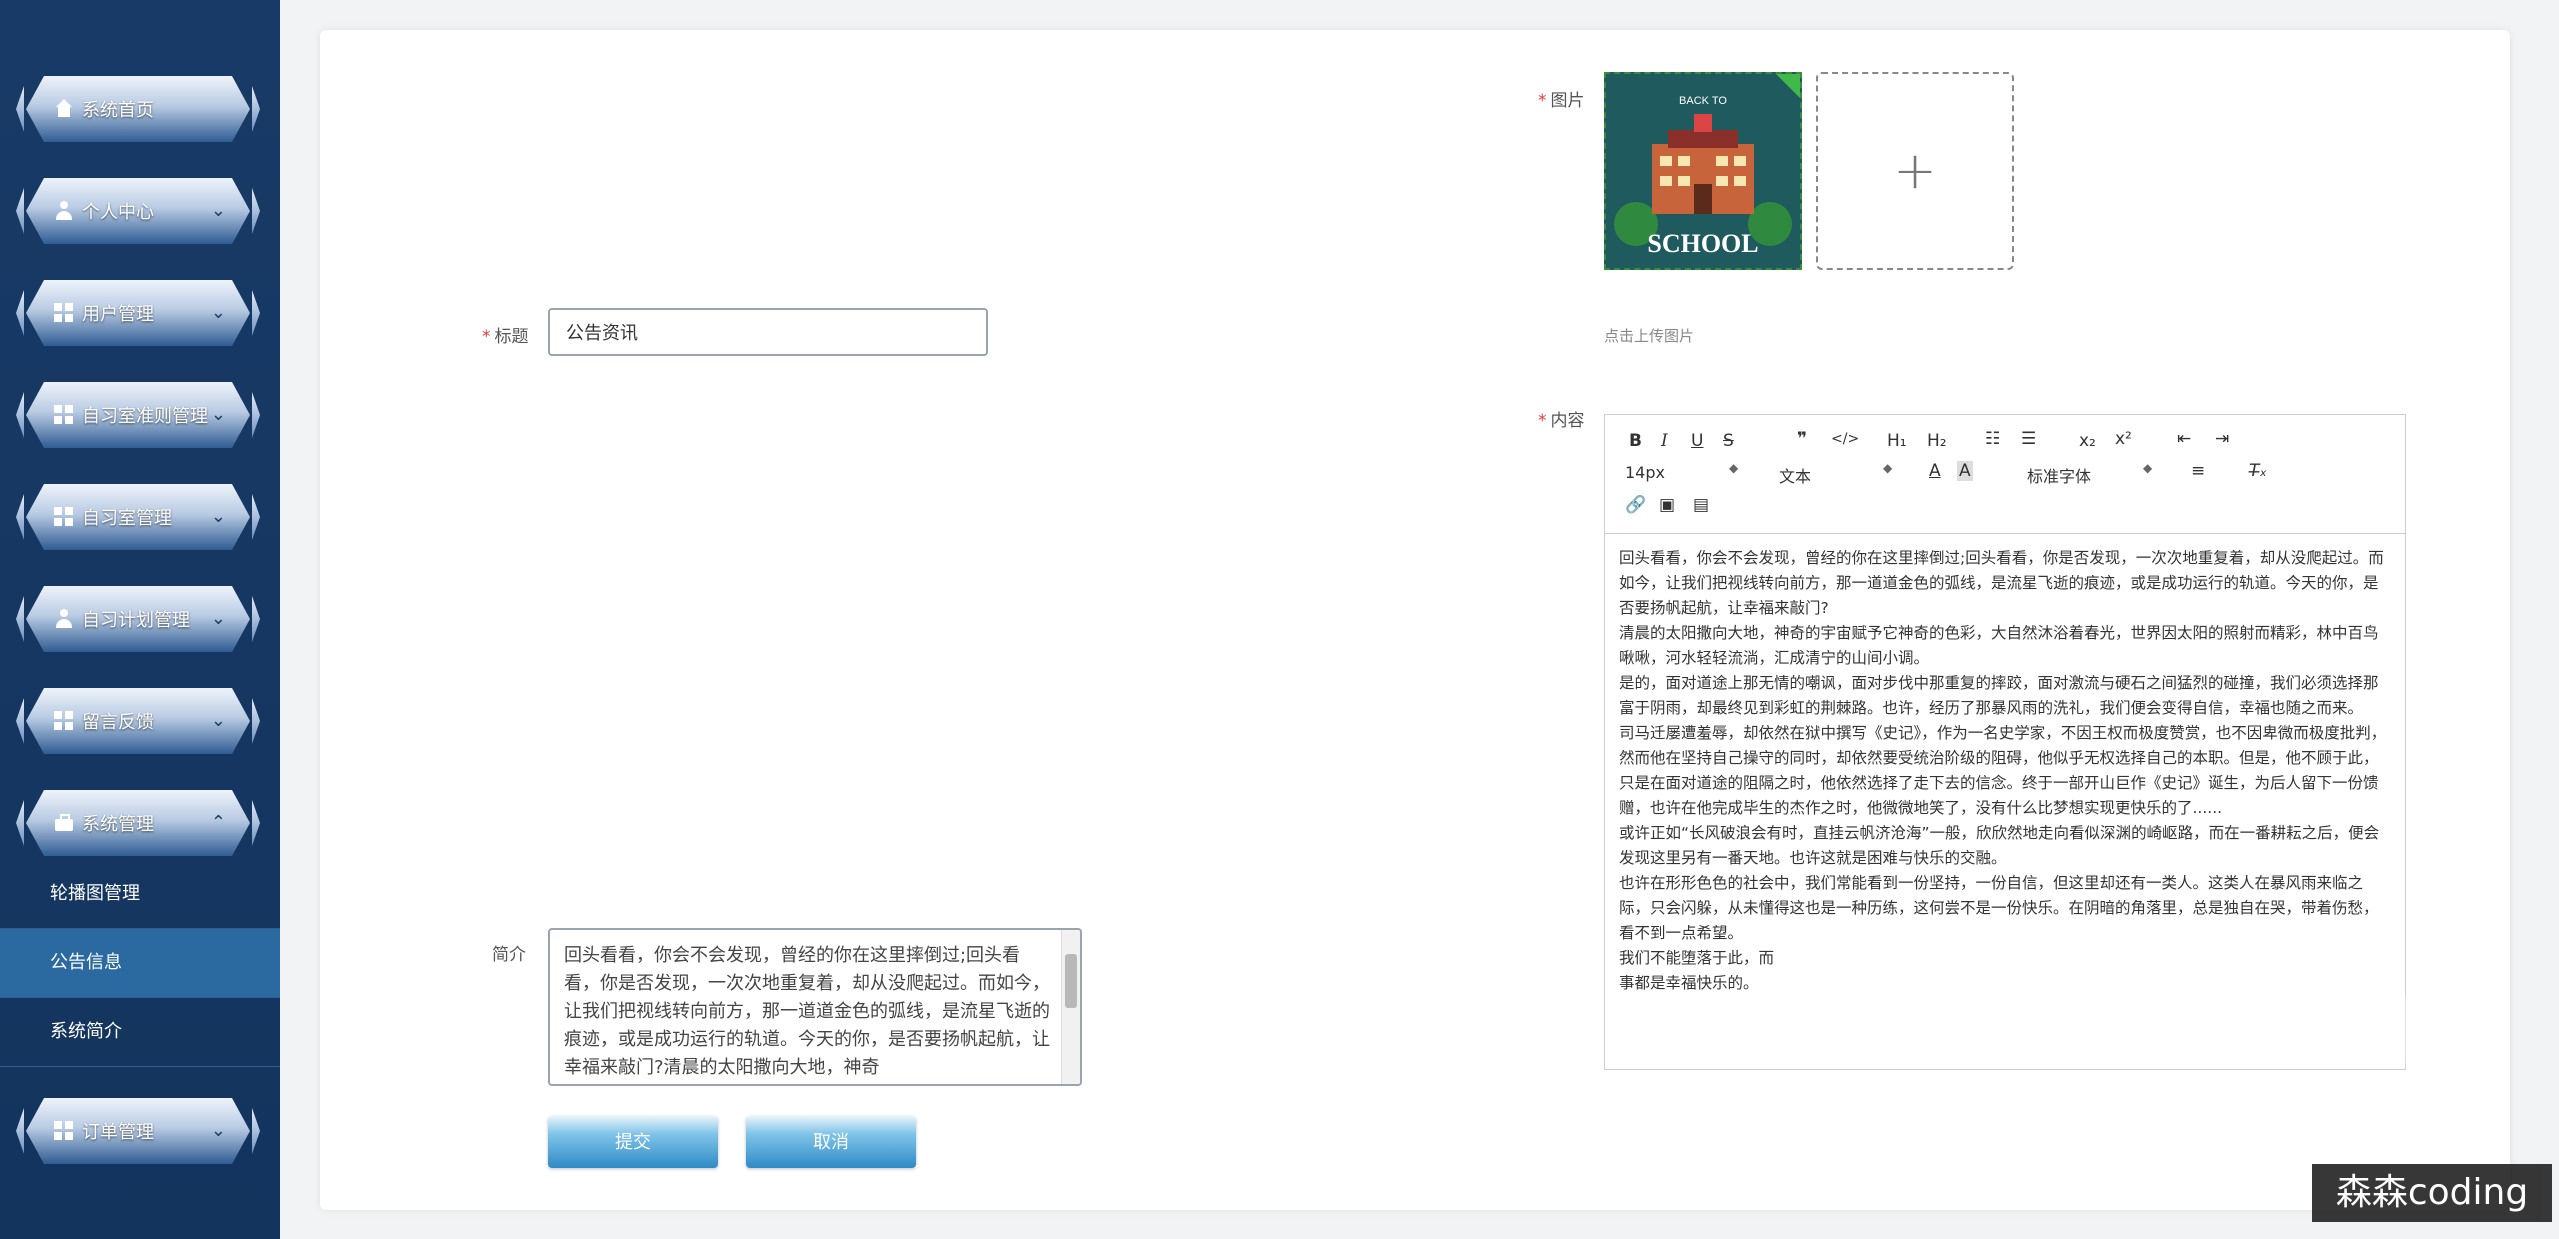 This screenshot has height=1239, width=2559. I want to click on summary-scrollbar, so click(1070, 1007).